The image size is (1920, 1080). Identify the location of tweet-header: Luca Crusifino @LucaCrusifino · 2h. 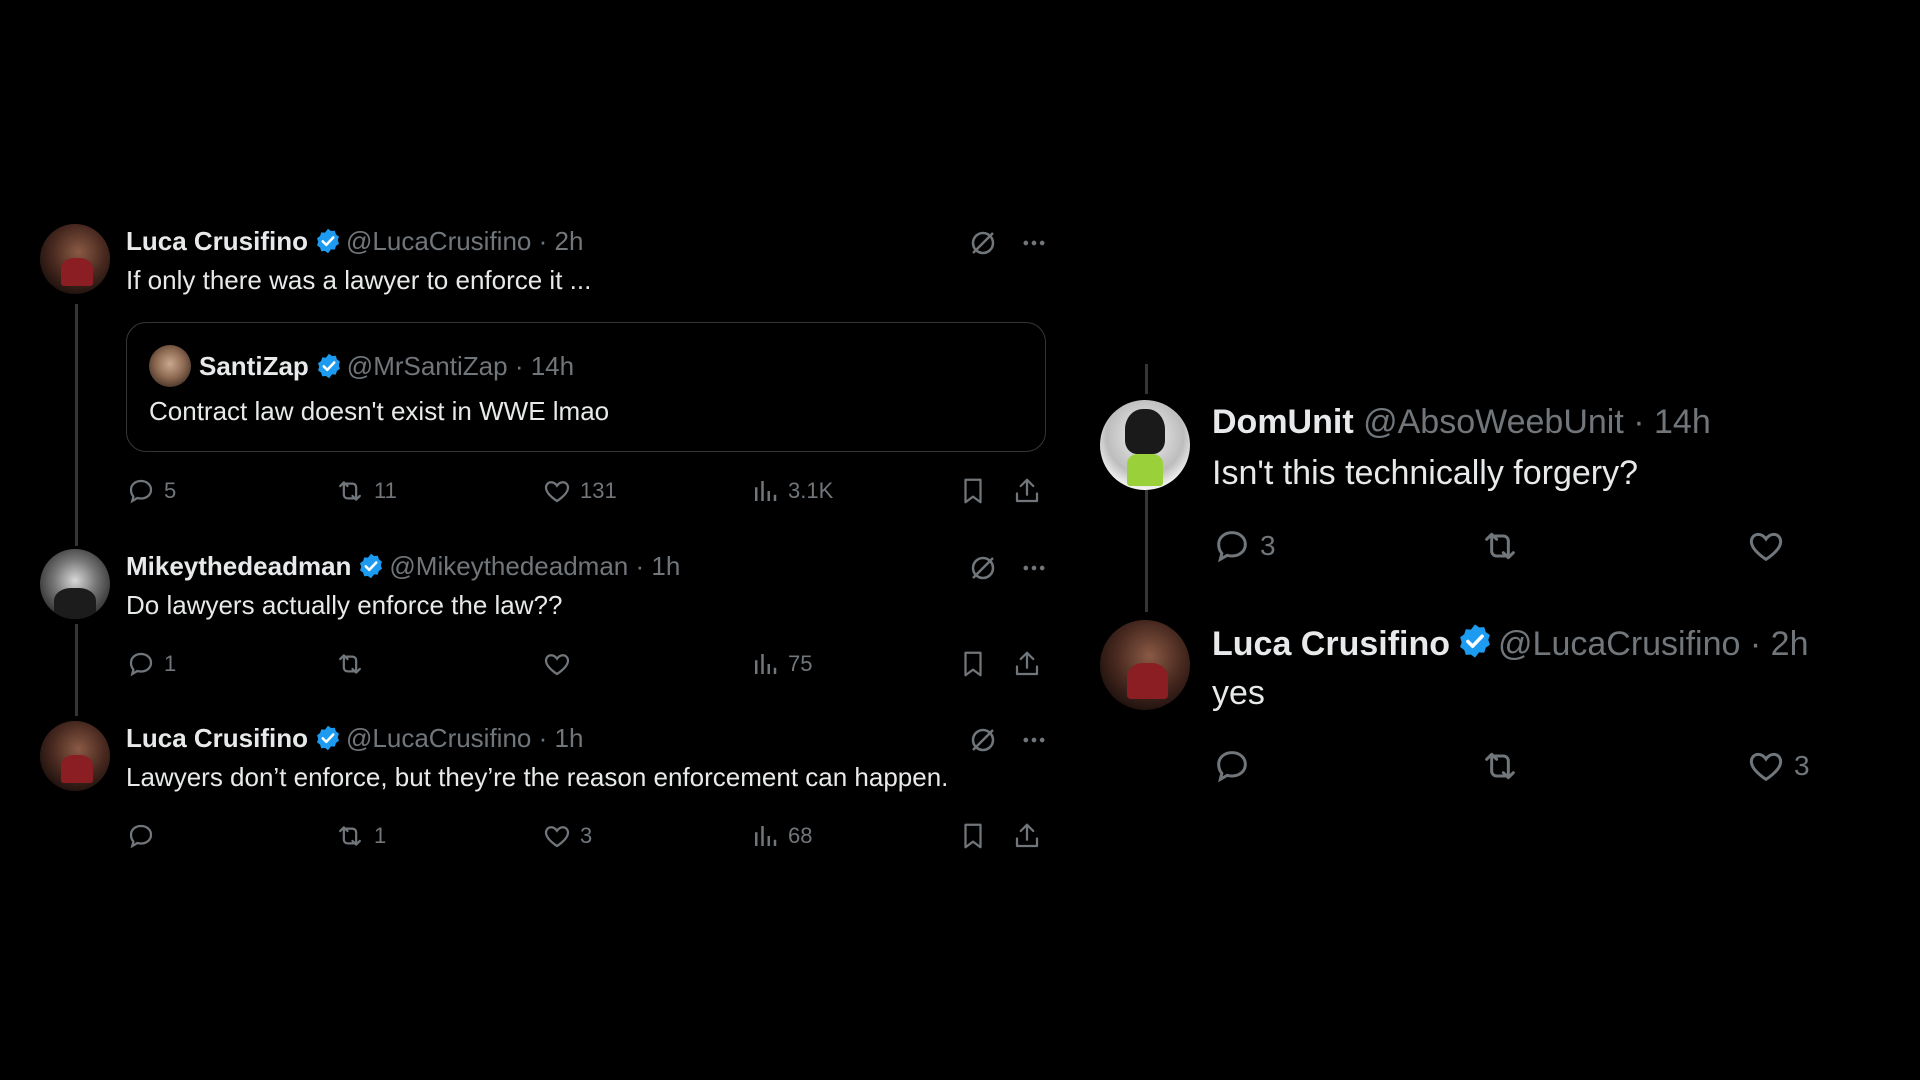
(354, 243).